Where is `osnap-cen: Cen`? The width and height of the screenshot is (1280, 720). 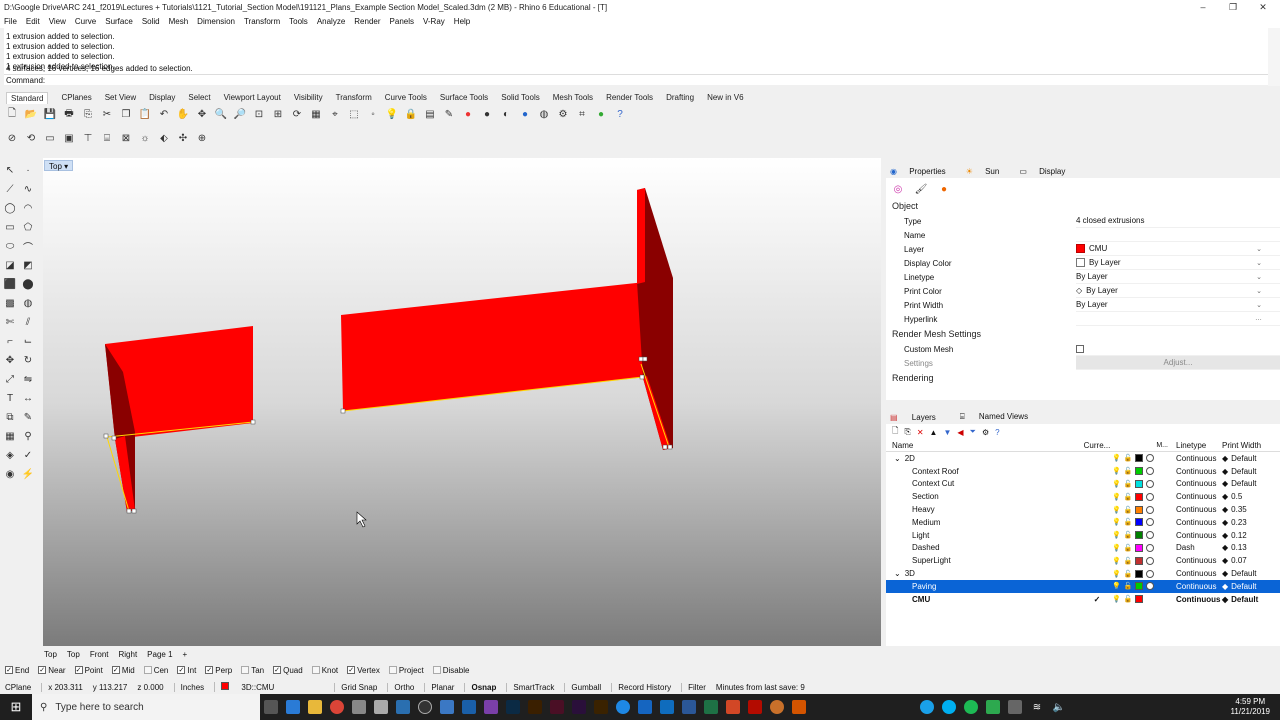 osnap-cen: Cen is located at coordinates (155, 670).